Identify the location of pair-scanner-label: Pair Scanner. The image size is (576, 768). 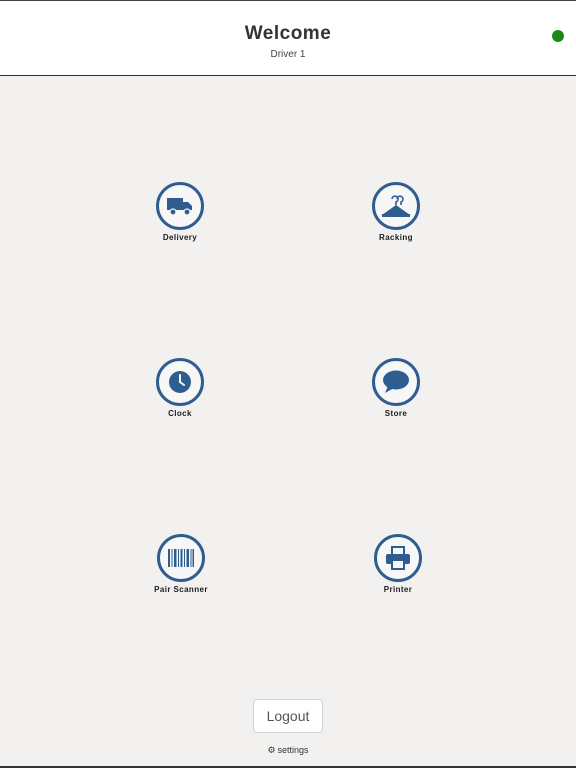
(181, 589).